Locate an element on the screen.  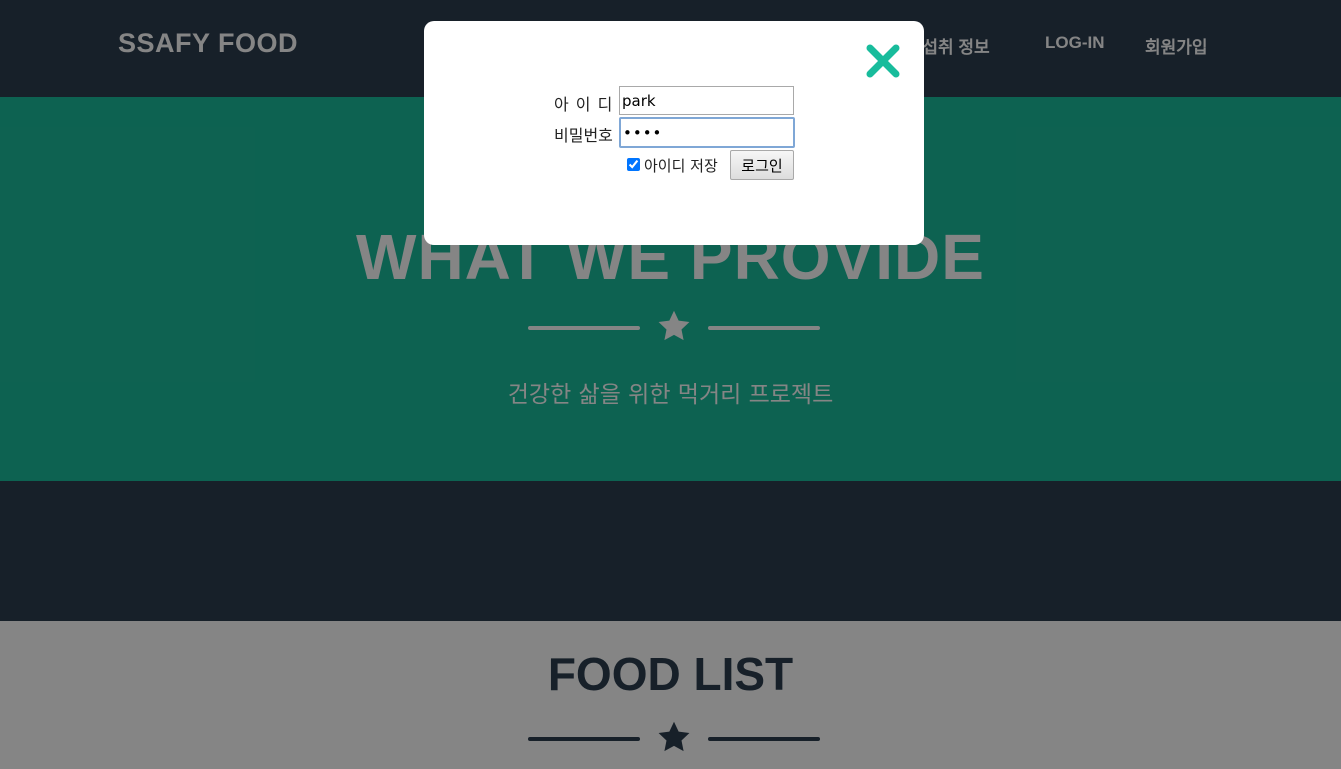
remember-id-label: 아이디 저장 is located at coordinates (681, 165).